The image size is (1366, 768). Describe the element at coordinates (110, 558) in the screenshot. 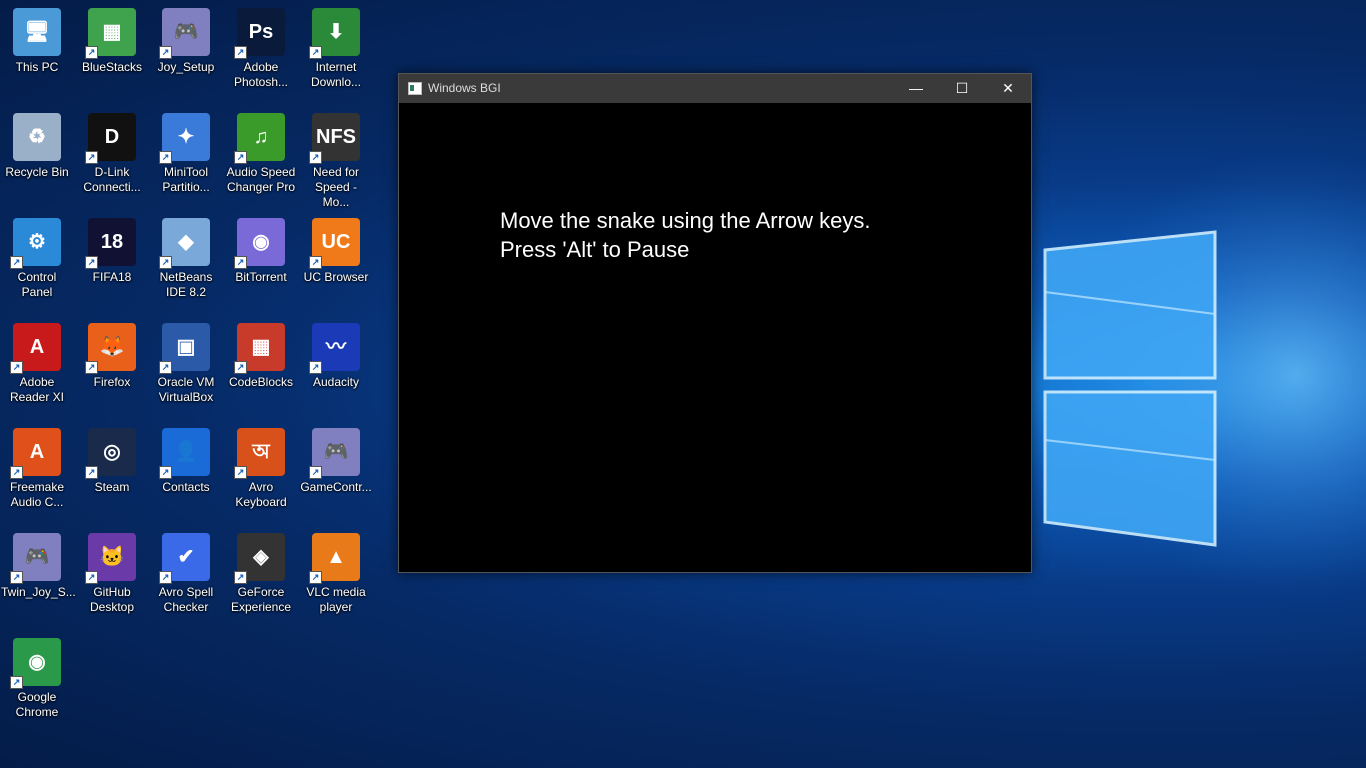

I see `github-icon: 🐱 ↗` at that location.